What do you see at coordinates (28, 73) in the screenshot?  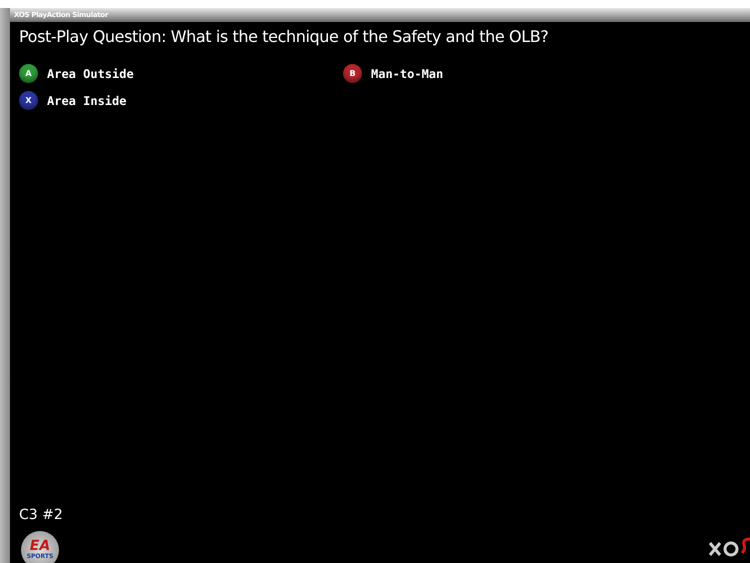 I see `controller-button-icon: A` at bounding box center [28, 73].